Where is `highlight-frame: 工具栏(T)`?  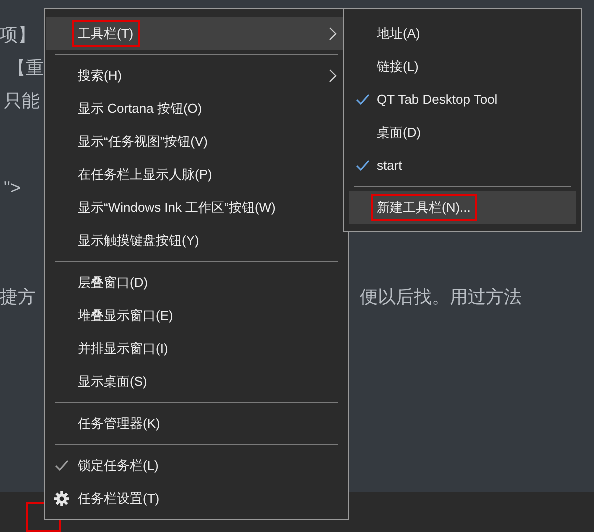
highlight-frame: 工具栏(T) is located at coordinates (106, 34).